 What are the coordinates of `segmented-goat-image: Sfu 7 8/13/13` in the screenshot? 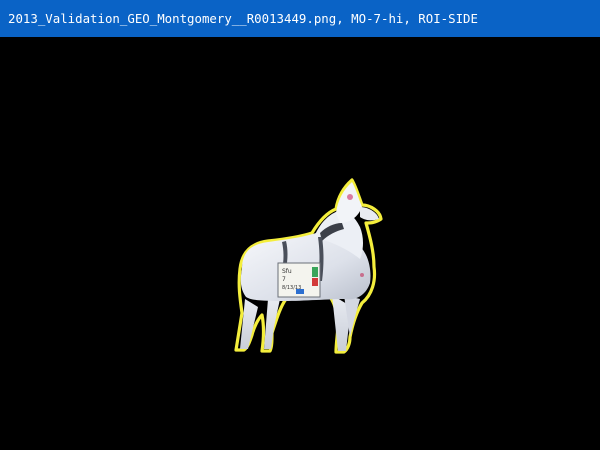 It's located at (308, 266).